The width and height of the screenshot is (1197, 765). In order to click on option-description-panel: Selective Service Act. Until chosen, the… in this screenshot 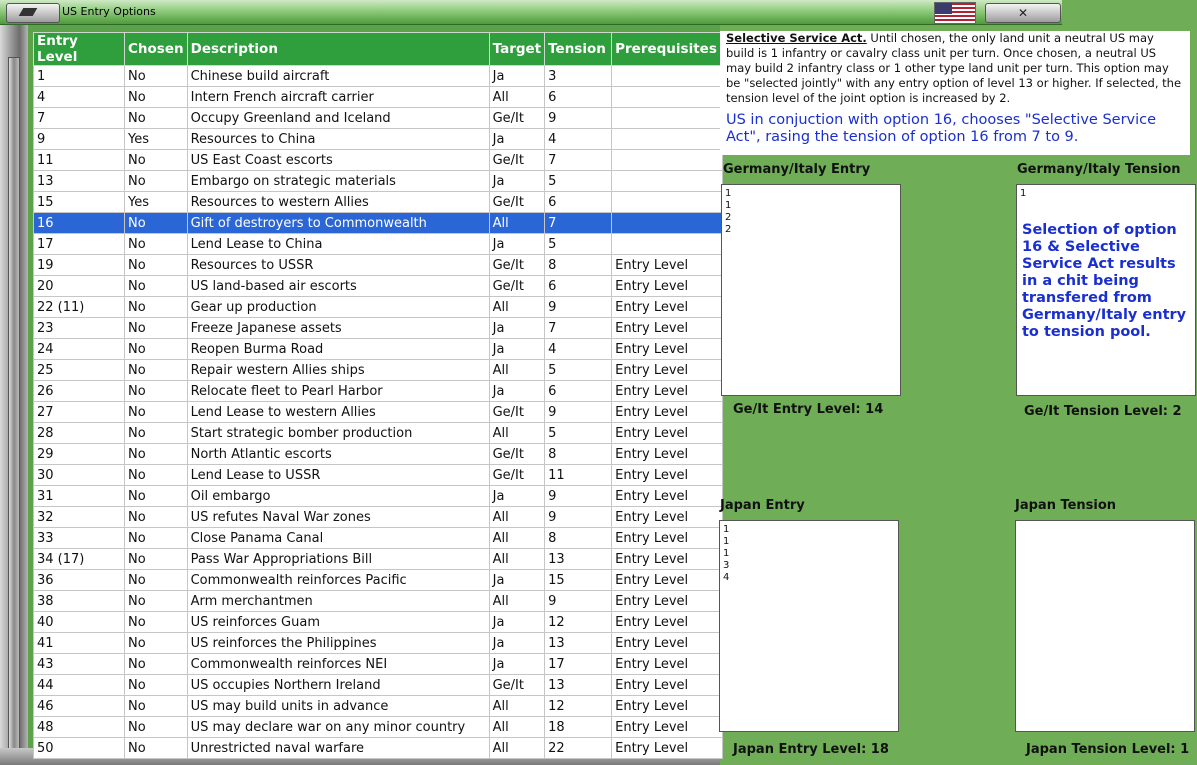, I will do `click(955, 93)`.